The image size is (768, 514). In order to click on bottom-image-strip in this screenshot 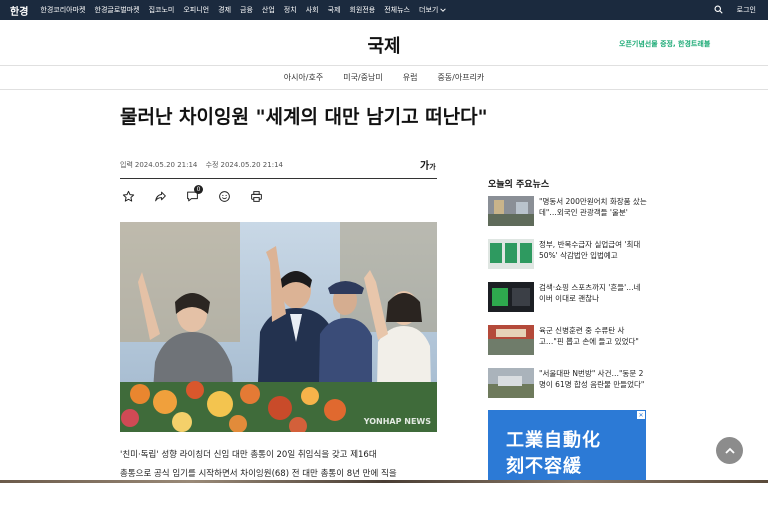, I will do `click(384, 481)`.